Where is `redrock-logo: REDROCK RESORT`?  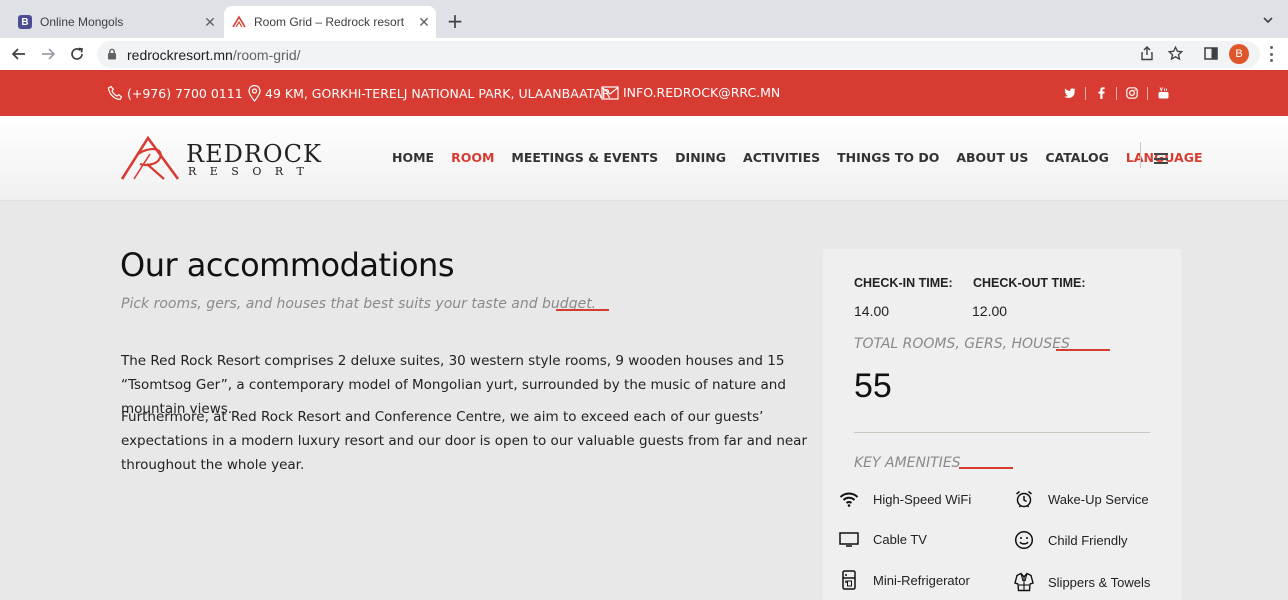
redrock-logo: REDROCK RESORT is located at coordinates (221, 159).